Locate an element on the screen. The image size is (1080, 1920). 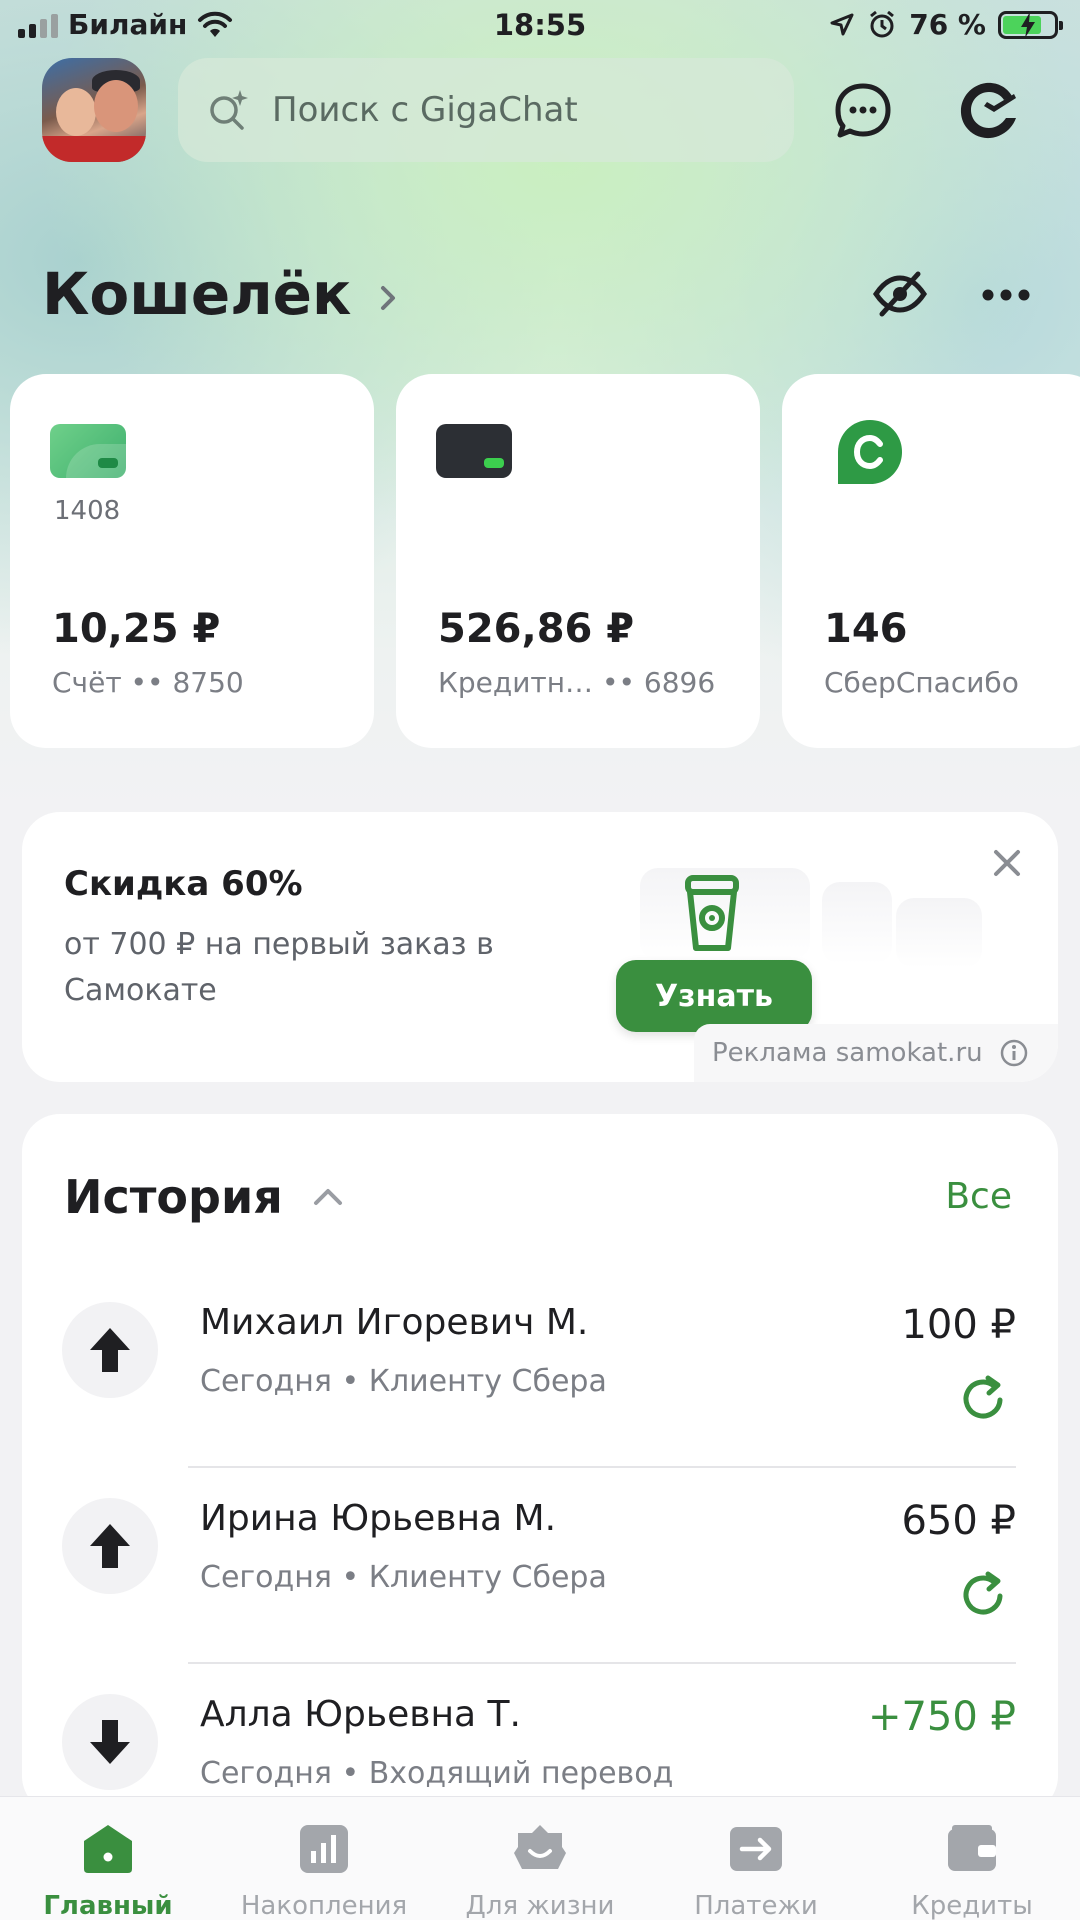
status-right: 76 % is located at coordinates (946, 24).